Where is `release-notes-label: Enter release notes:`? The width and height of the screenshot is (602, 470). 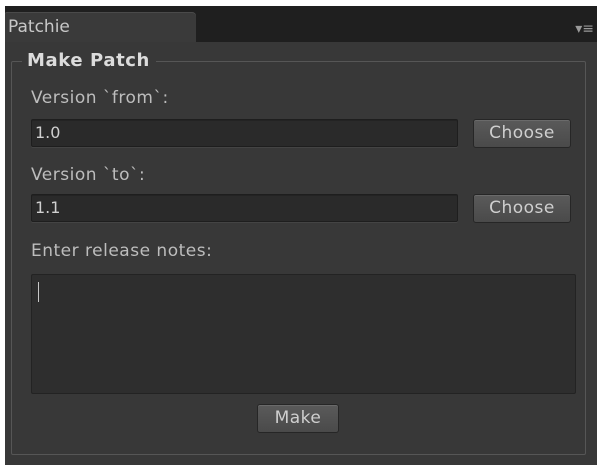 release-notes-label: Enter release notes: is located at coordinates (122, 251).